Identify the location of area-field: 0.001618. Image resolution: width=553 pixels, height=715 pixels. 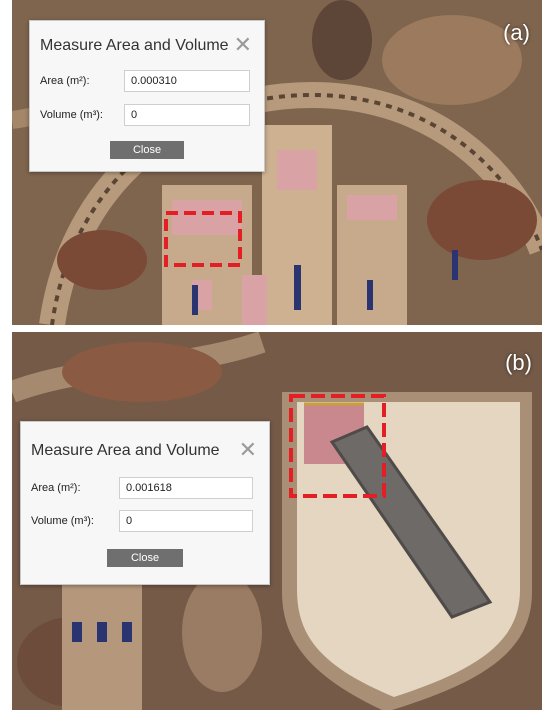
(186, 488).